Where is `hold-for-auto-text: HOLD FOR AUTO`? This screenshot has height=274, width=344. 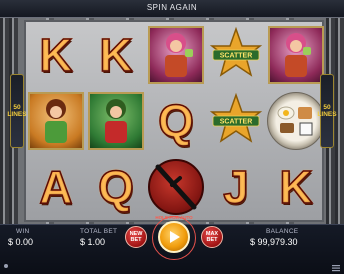 hold-for-auto-text: HOLD FOR AUTO is located at coordinates (174, 217).